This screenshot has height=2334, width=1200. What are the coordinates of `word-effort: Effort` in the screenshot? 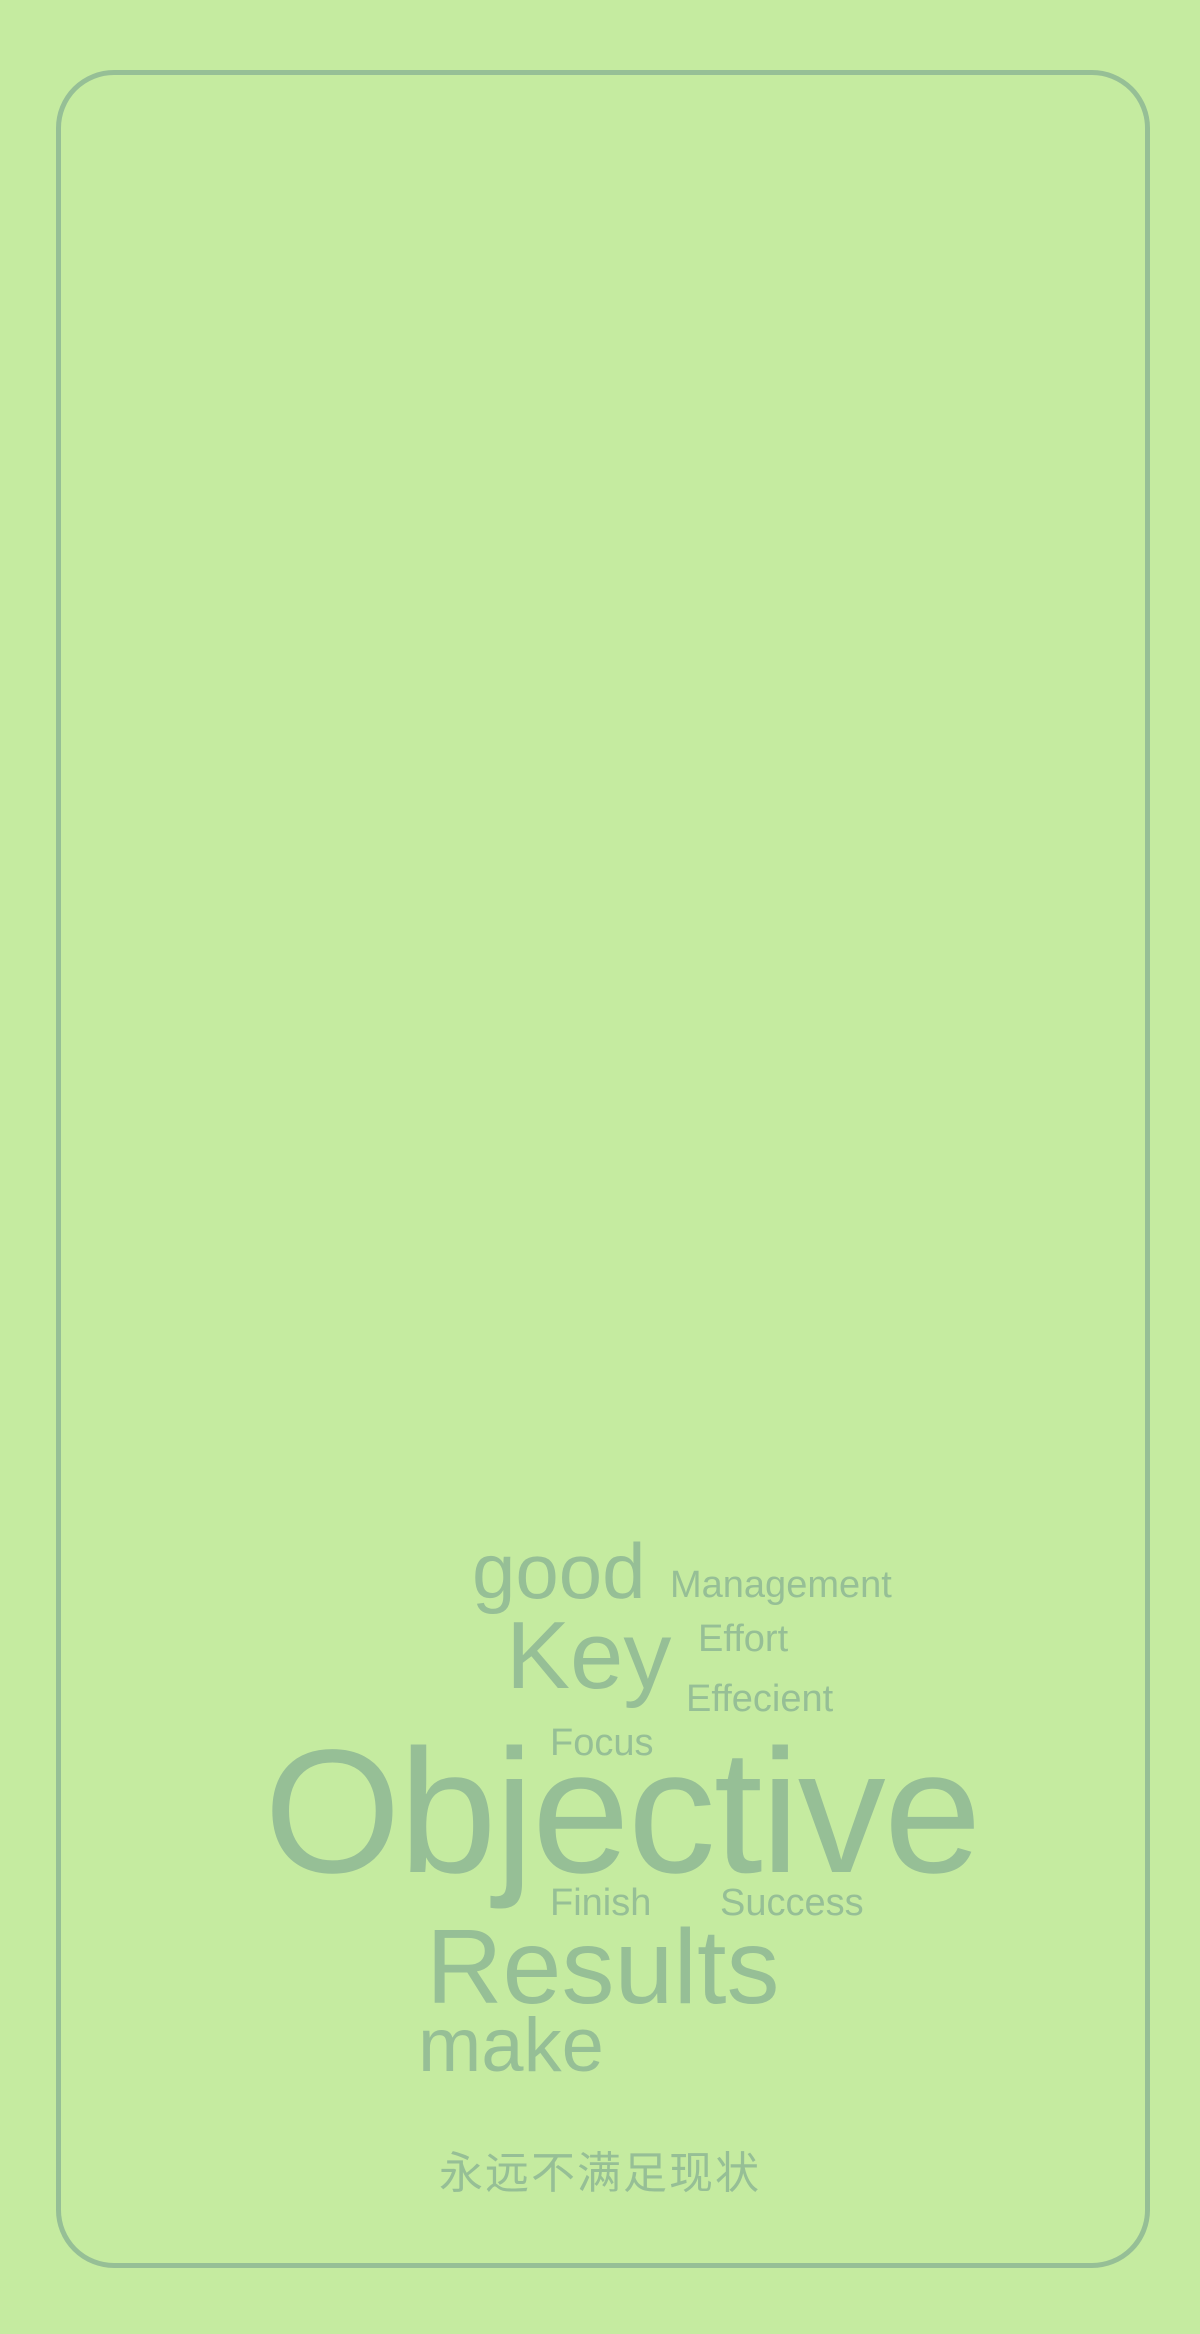 It's located at (743, 1639).